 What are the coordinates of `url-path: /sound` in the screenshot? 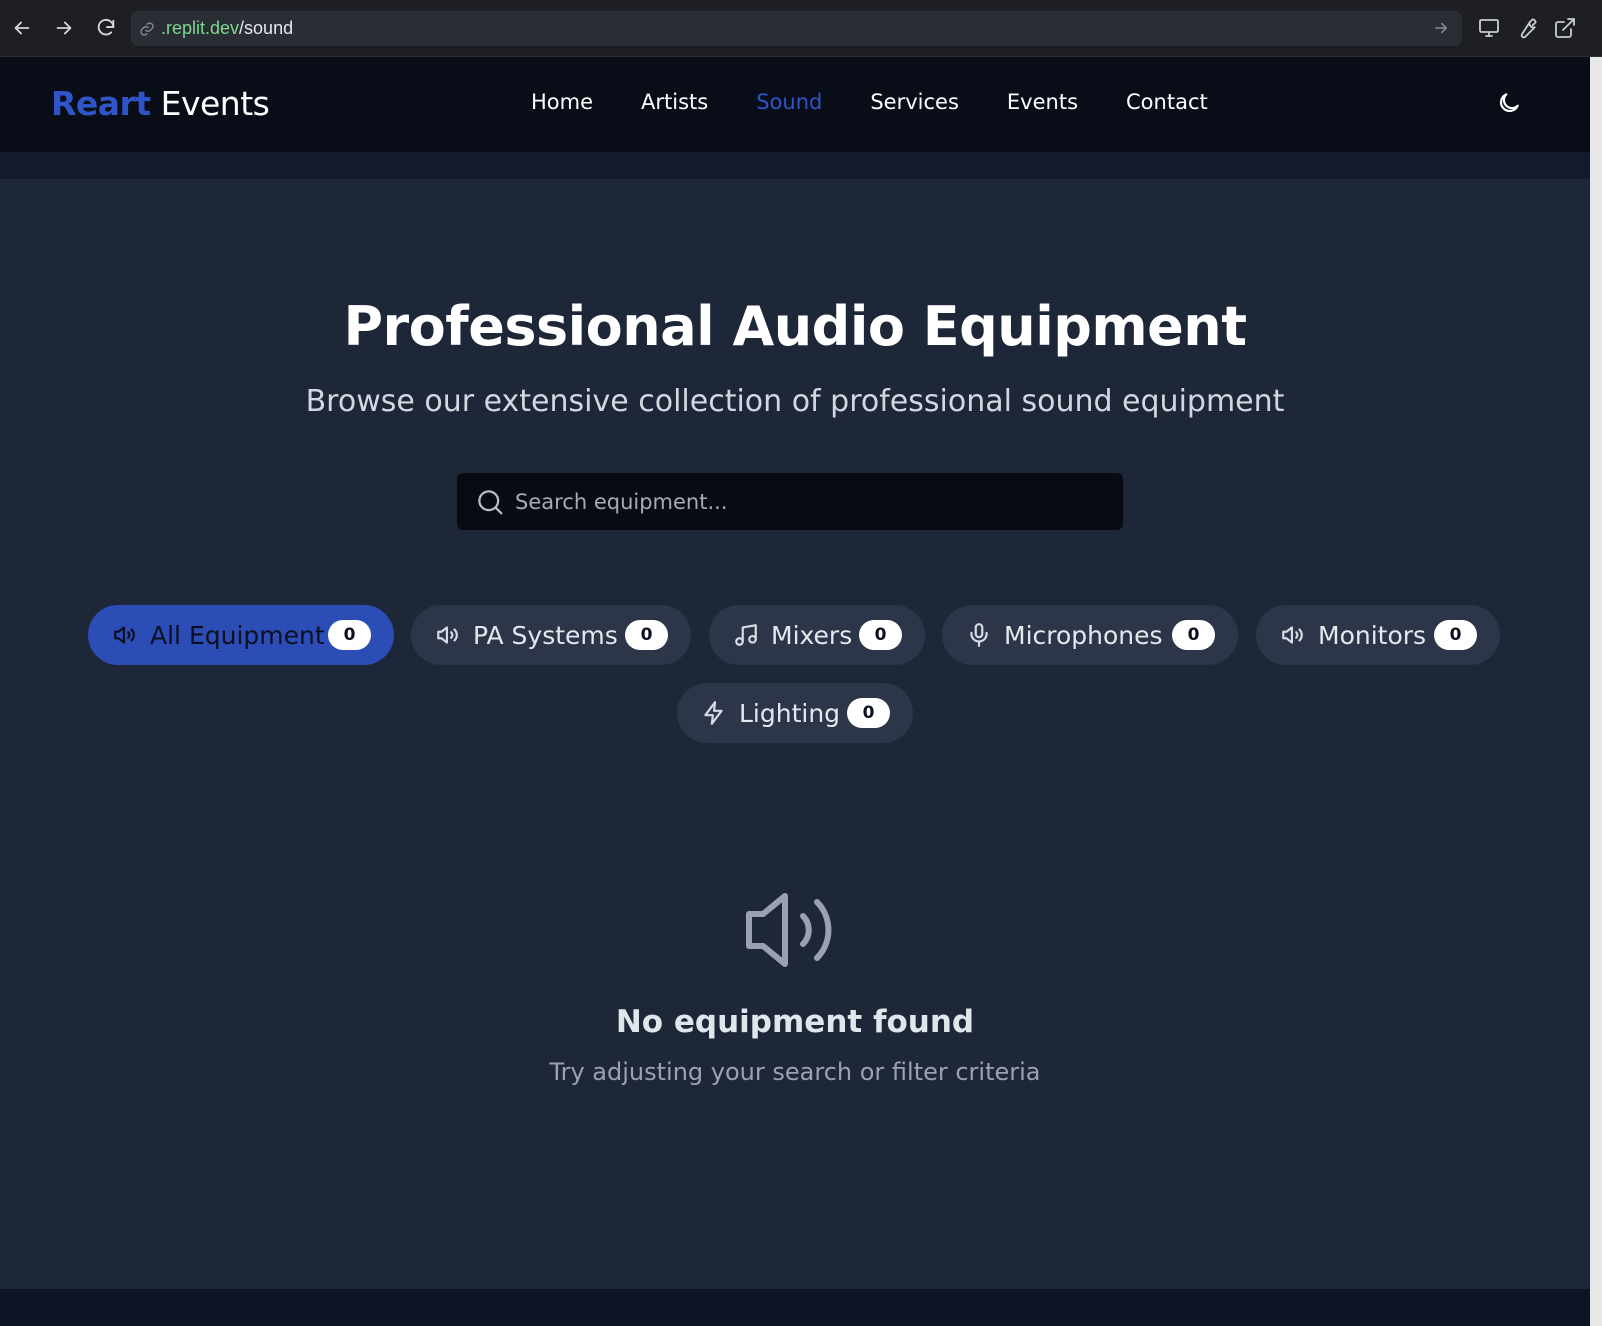 It's located at (266, 28).